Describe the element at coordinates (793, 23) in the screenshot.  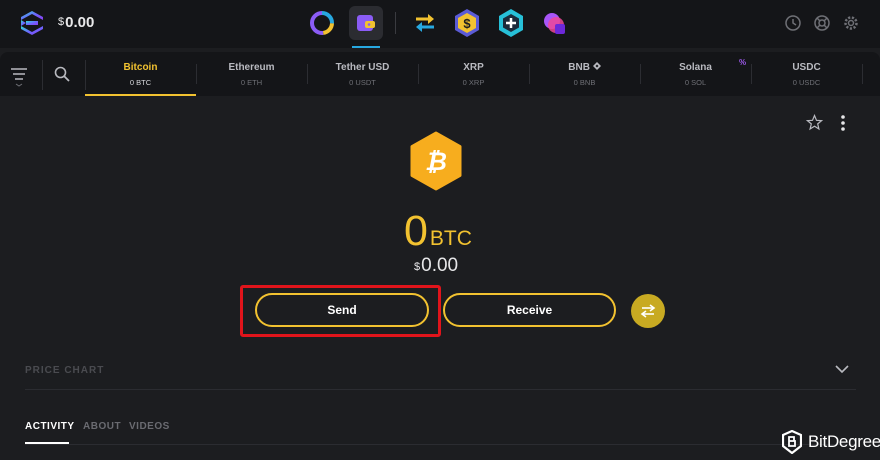
I see `history-icon` at that location.